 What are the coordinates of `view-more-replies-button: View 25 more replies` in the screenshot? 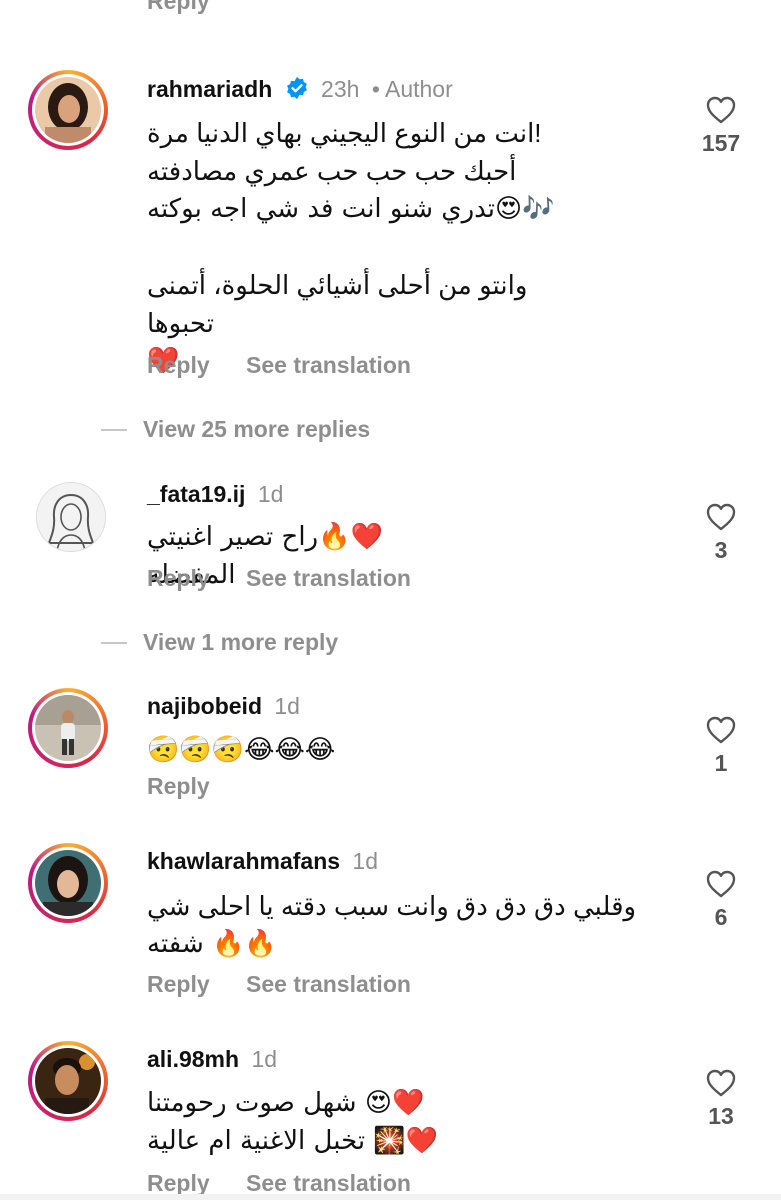 It's located at (235, 429).